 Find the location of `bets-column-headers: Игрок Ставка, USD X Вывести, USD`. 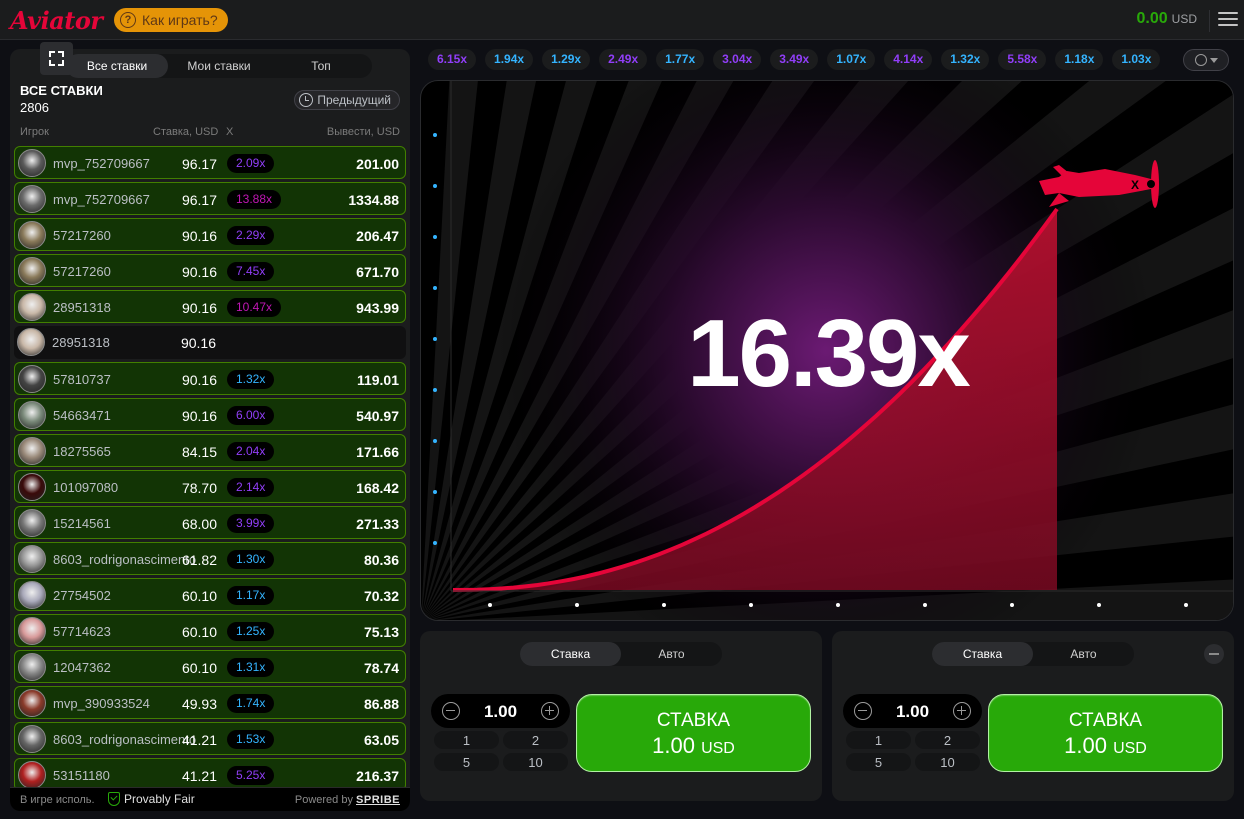

bets-column-headers: Игрок Ставка, USD X Вывести, USD is located at coordinates (210, 133).